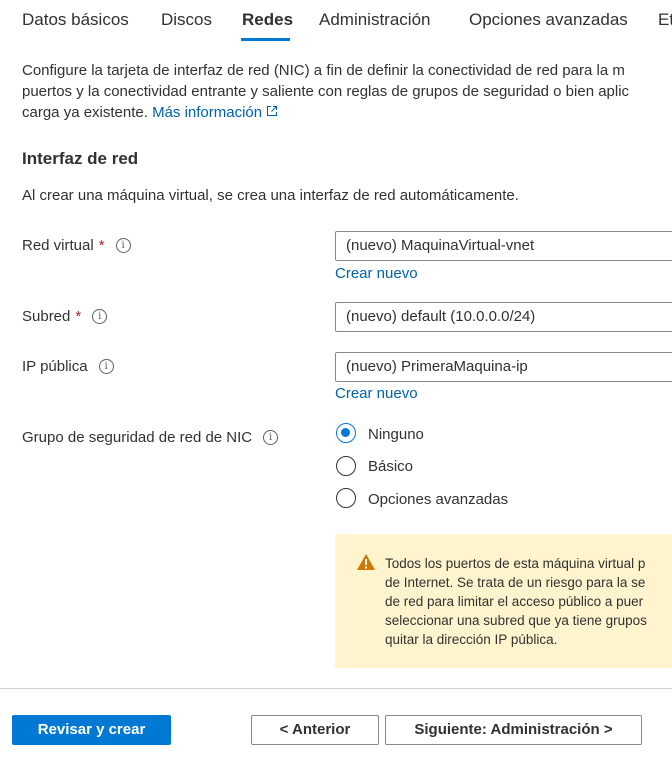 This screenshot has height=758, width=672. I want to click on nsg-option-label: Opciones avanzadas, so click(438, 499).